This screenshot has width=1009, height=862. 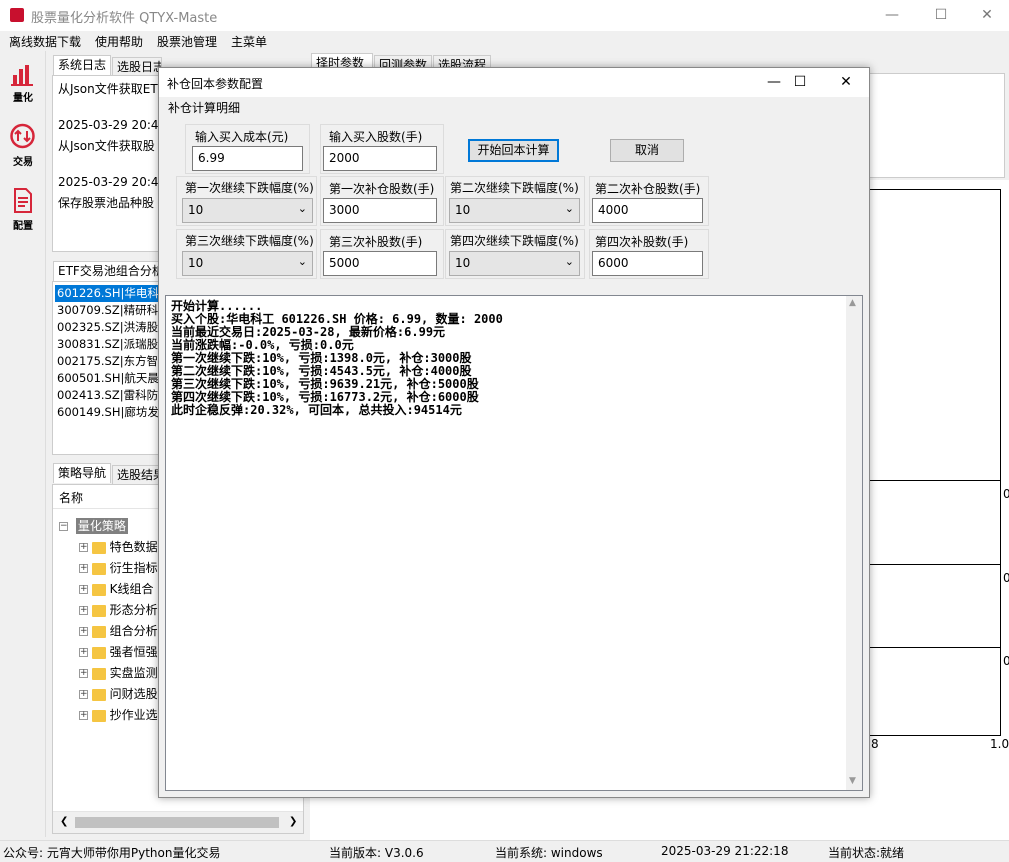 I want to click on add1-label: 第一次补仓股数(手), so click(x=382, y=189).